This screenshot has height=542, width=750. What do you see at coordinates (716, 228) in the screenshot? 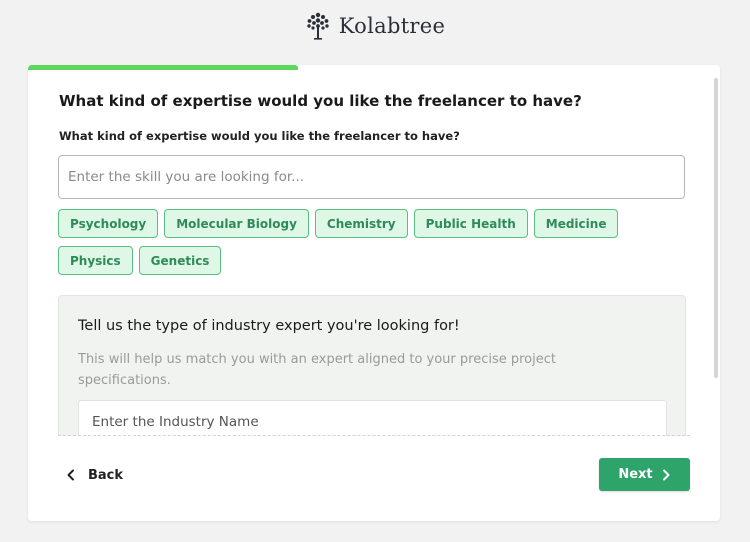
I see `scrollbar-thumb` at bounding box center [716, 228].